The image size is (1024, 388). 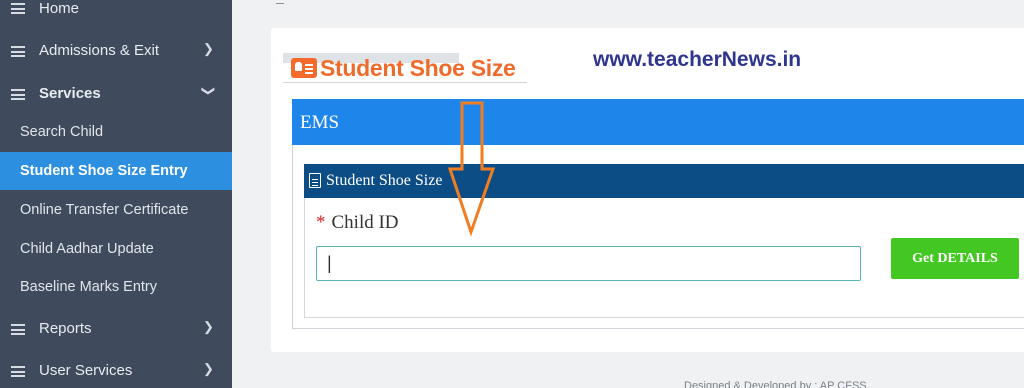 I want to click on sidebar-item-admissions-exit: Admissions & Exit ❯, so click(x=116, y=51).